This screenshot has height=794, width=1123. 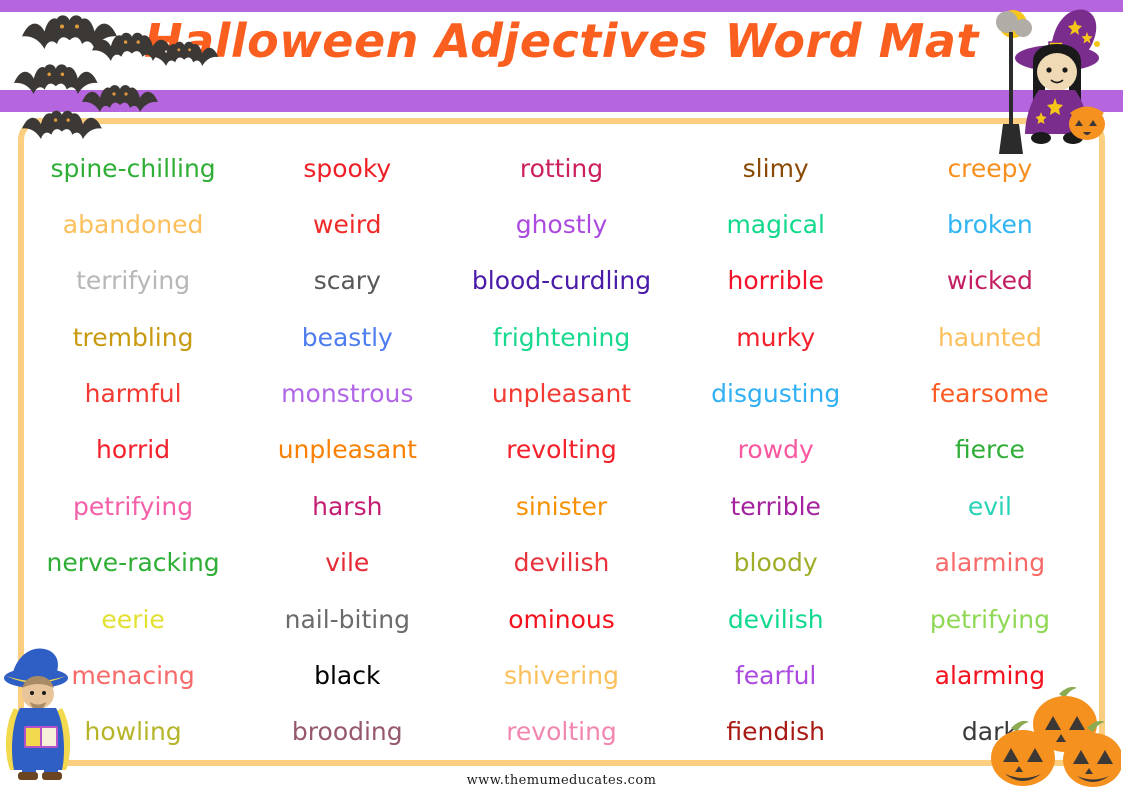 I want to click on word-cell: rotting, so click(x=561, y=168).